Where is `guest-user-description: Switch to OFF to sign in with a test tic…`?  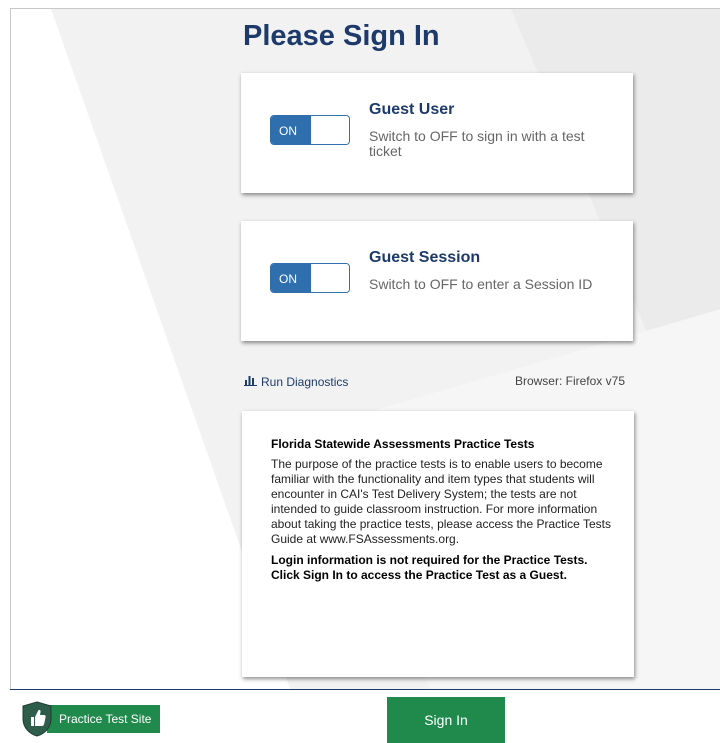
guest-user-description: Switch to OFF to sign in with a test tic… is located at coordinates (477, 143).